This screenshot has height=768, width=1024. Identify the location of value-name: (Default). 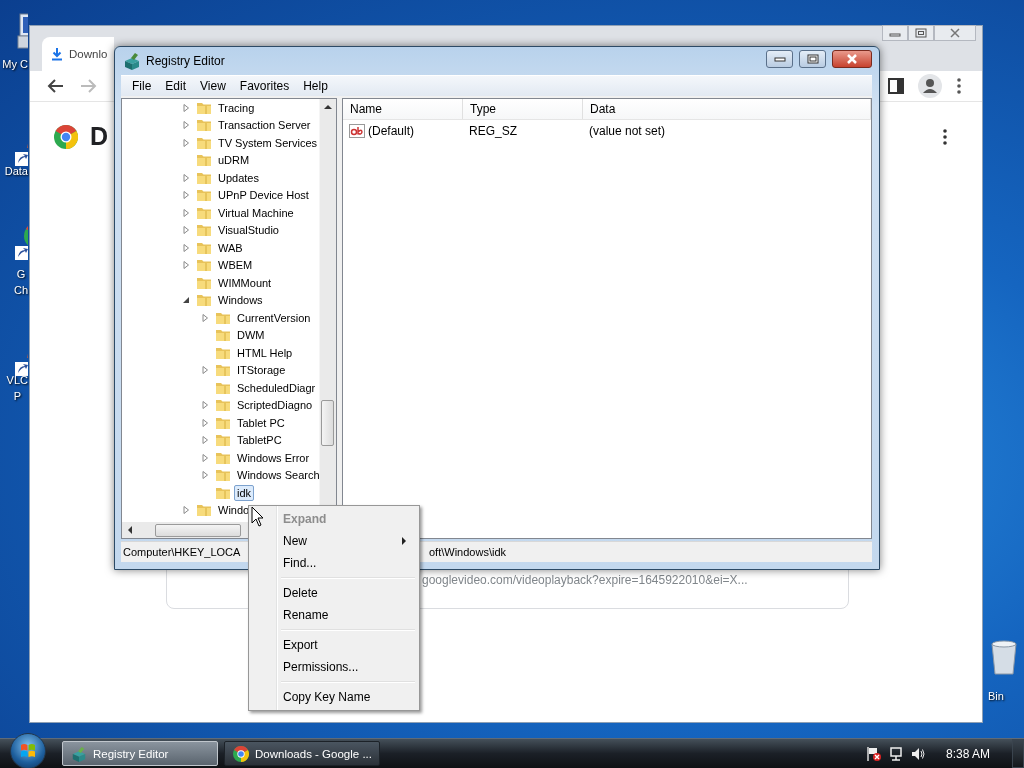
(391, 131).